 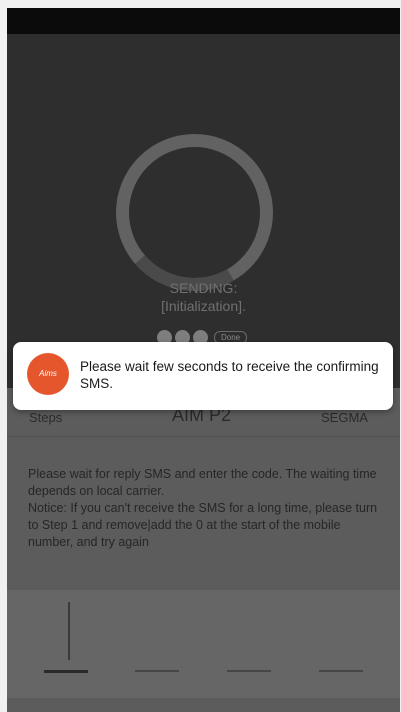 I want to click on sending-status-label: SENDING:, so click(x=203, y=288).